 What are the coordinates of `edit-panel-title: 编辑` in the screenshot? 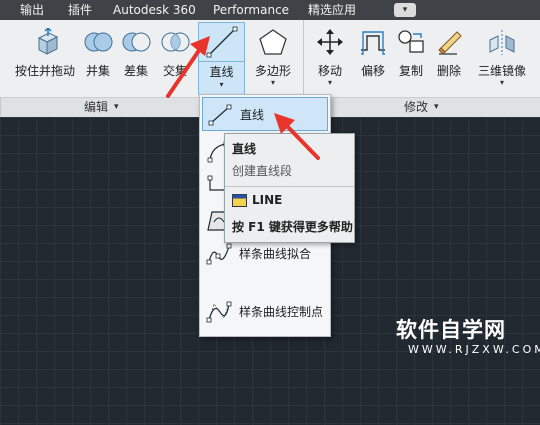 It's located at (96, 107).